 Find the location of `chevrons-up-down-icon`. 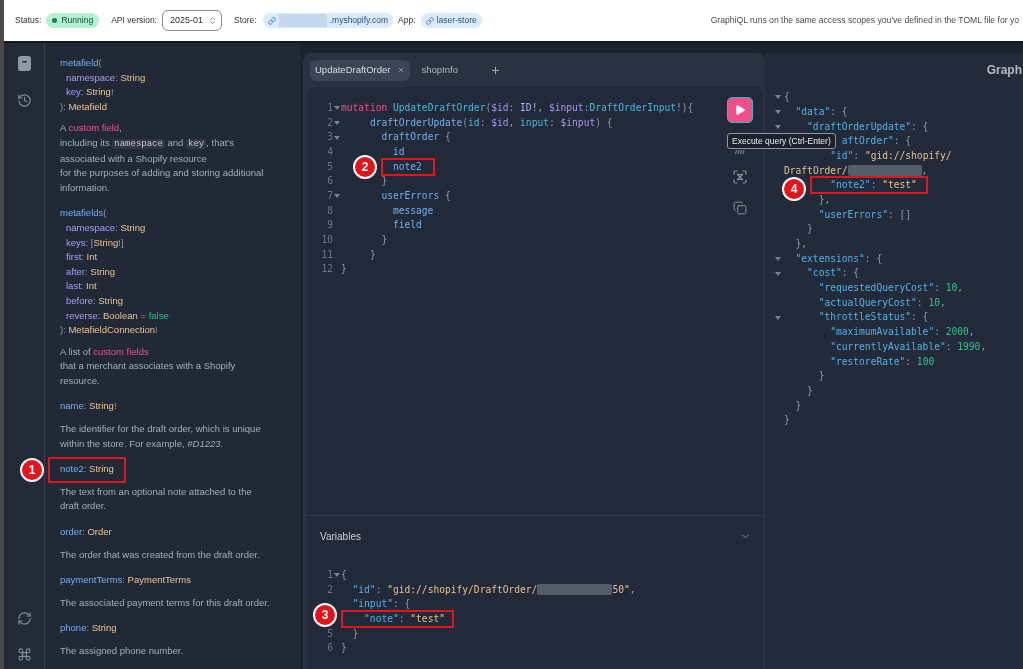

chevrons-up-down-icon is located at coordinates (212, 20).